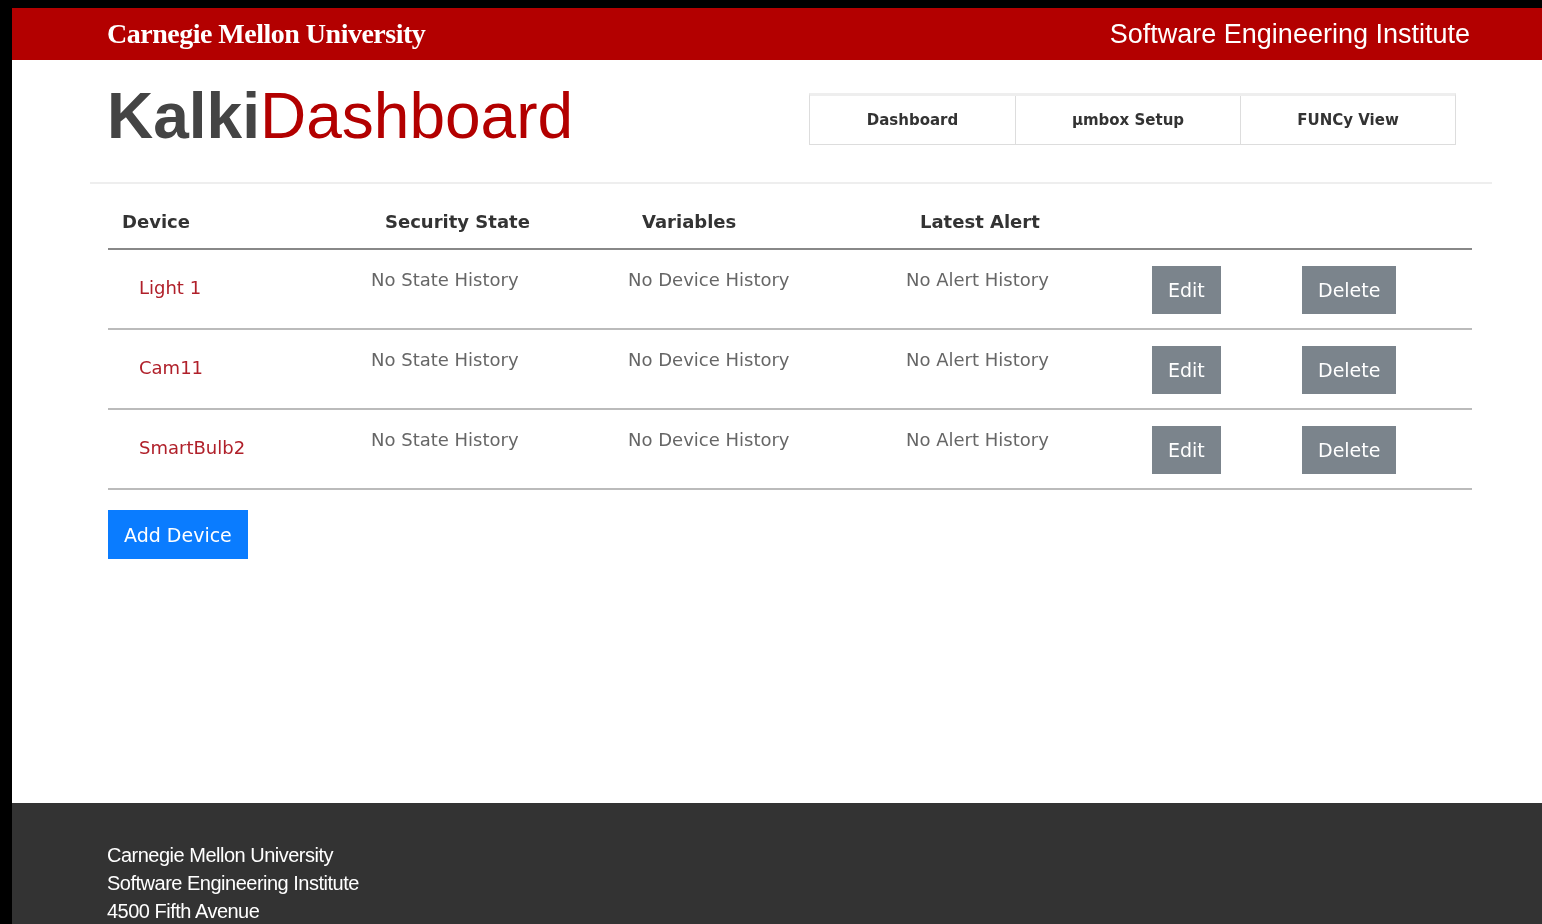 Image resolution: width=1542 pixels, height=924 pixels. I want to click on add-device-button: Add Device, so click(178, 534).